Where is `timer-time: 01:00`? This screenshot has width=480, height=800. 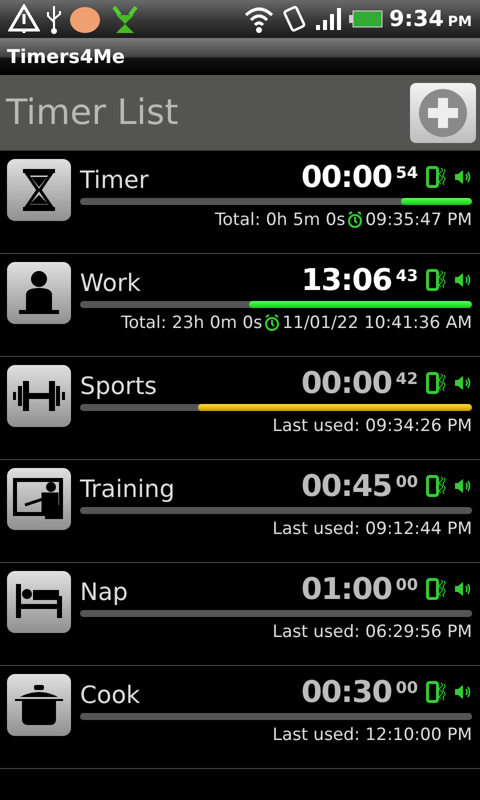 timer-time: 01:00 is located at coordinates (346, 590).